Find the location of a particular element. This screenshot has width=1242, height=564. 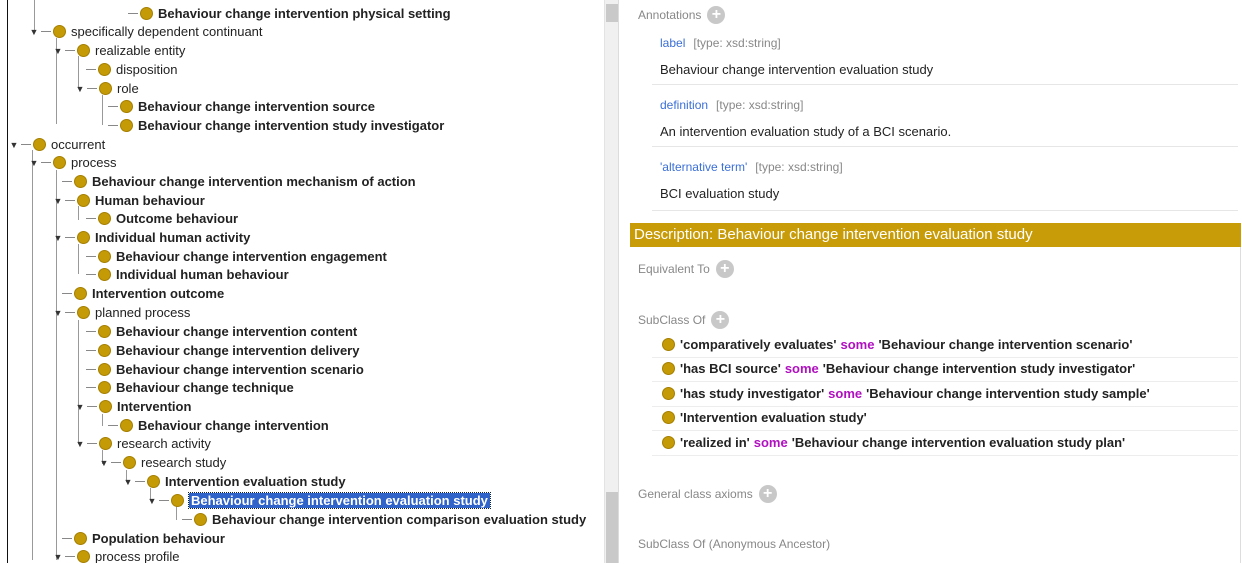

tree-node: ▼ Individual human activity is located at coordinates (151, 237).